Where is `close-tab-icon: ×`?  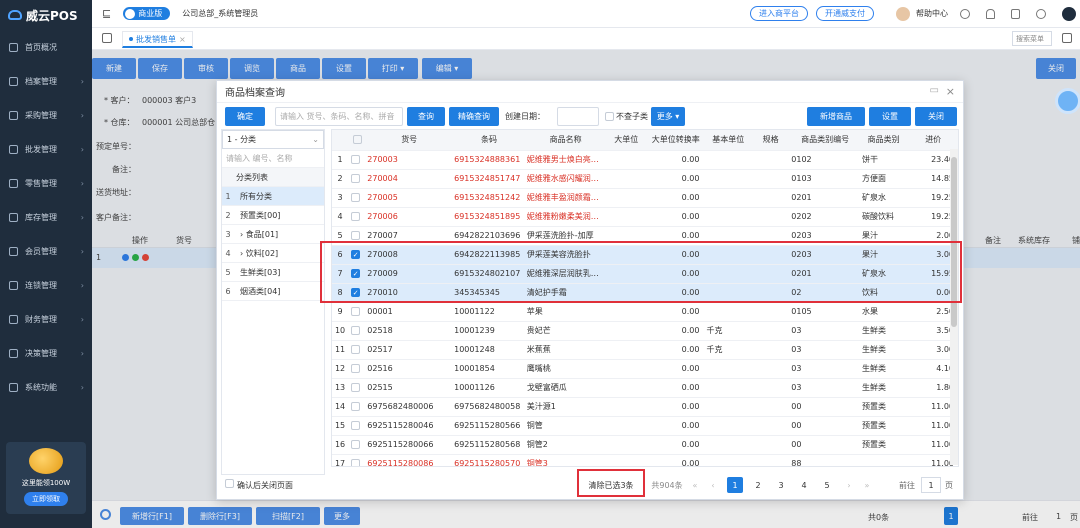
close-tab-icon: × is located at coordinates (182, 39).